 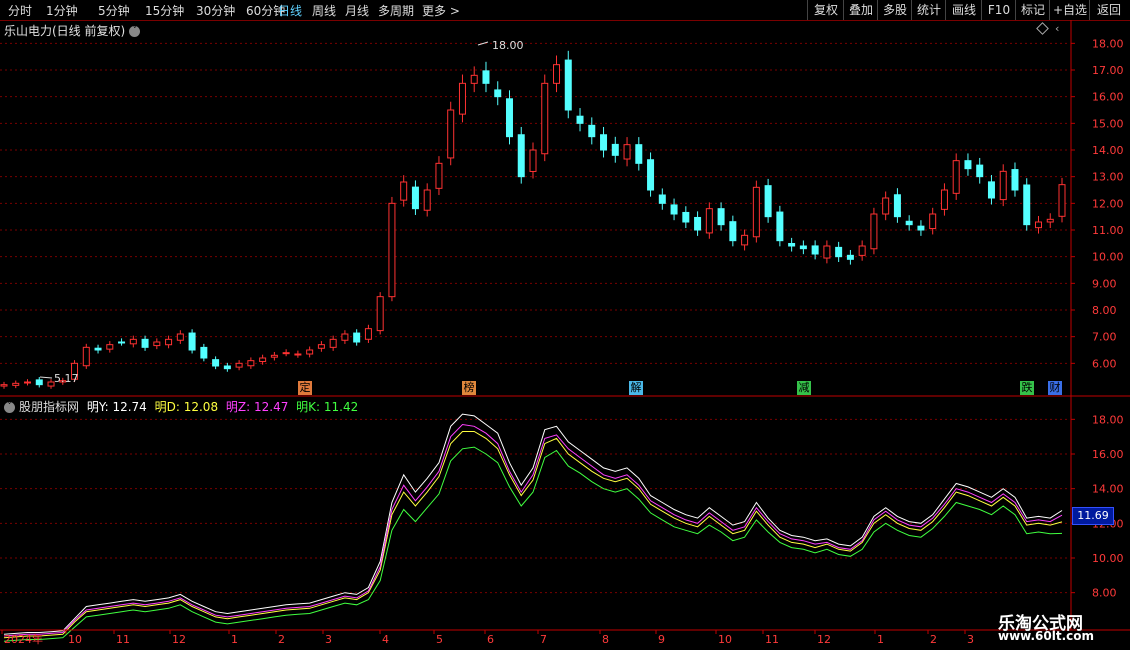 What do you see at coordinates (23, 639) in the screenshot?
I see `x-axis-label: 2024年` at bounding box center [23, 639].